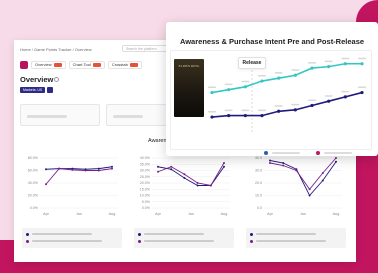 The height and width of the screenshot is (273, 378). I want to click on mini-chart-3: 40.0 30.0 20.0 10.0 0.0 Apr Jun Aug, so click(295, 187).